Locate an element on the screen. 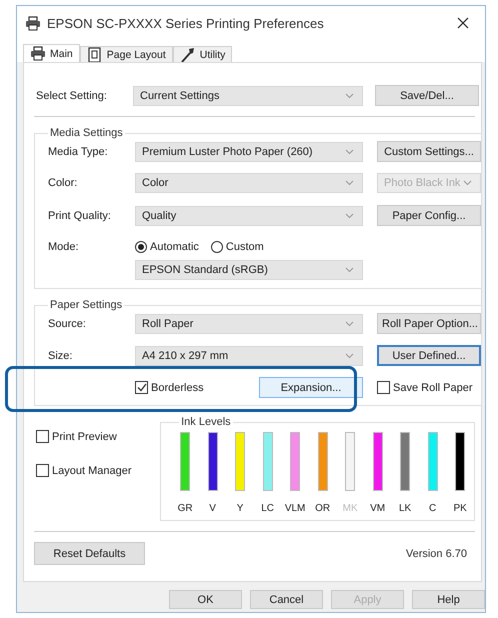 This screenshot has height=618, width=498. dropdown: Quality is located at coordinates (249, 216).